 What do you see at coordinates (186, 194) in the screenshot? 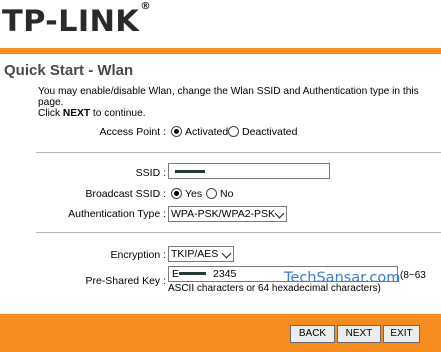
I see `broadcast-yes-option: Yes` at bounding box center [186, 194].